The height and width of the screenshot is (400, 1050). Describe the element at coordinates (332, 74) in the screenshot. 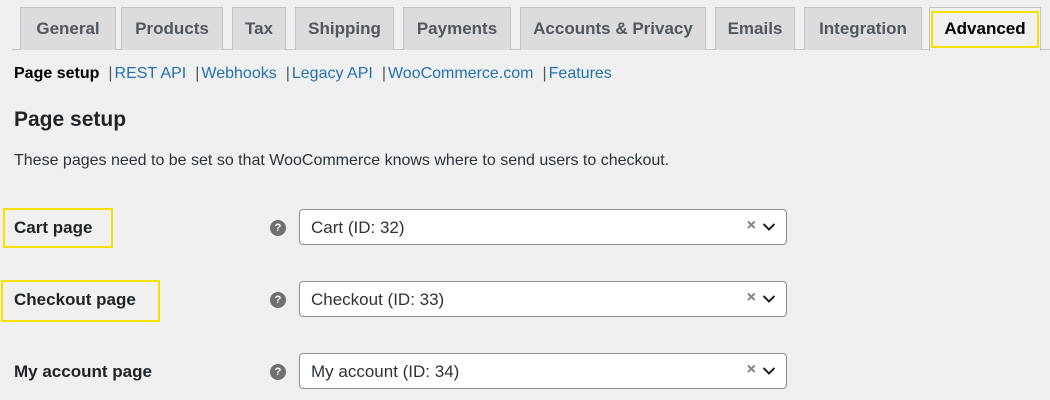

I see `subnav-link-legacy-api: Legacy API` at that location.